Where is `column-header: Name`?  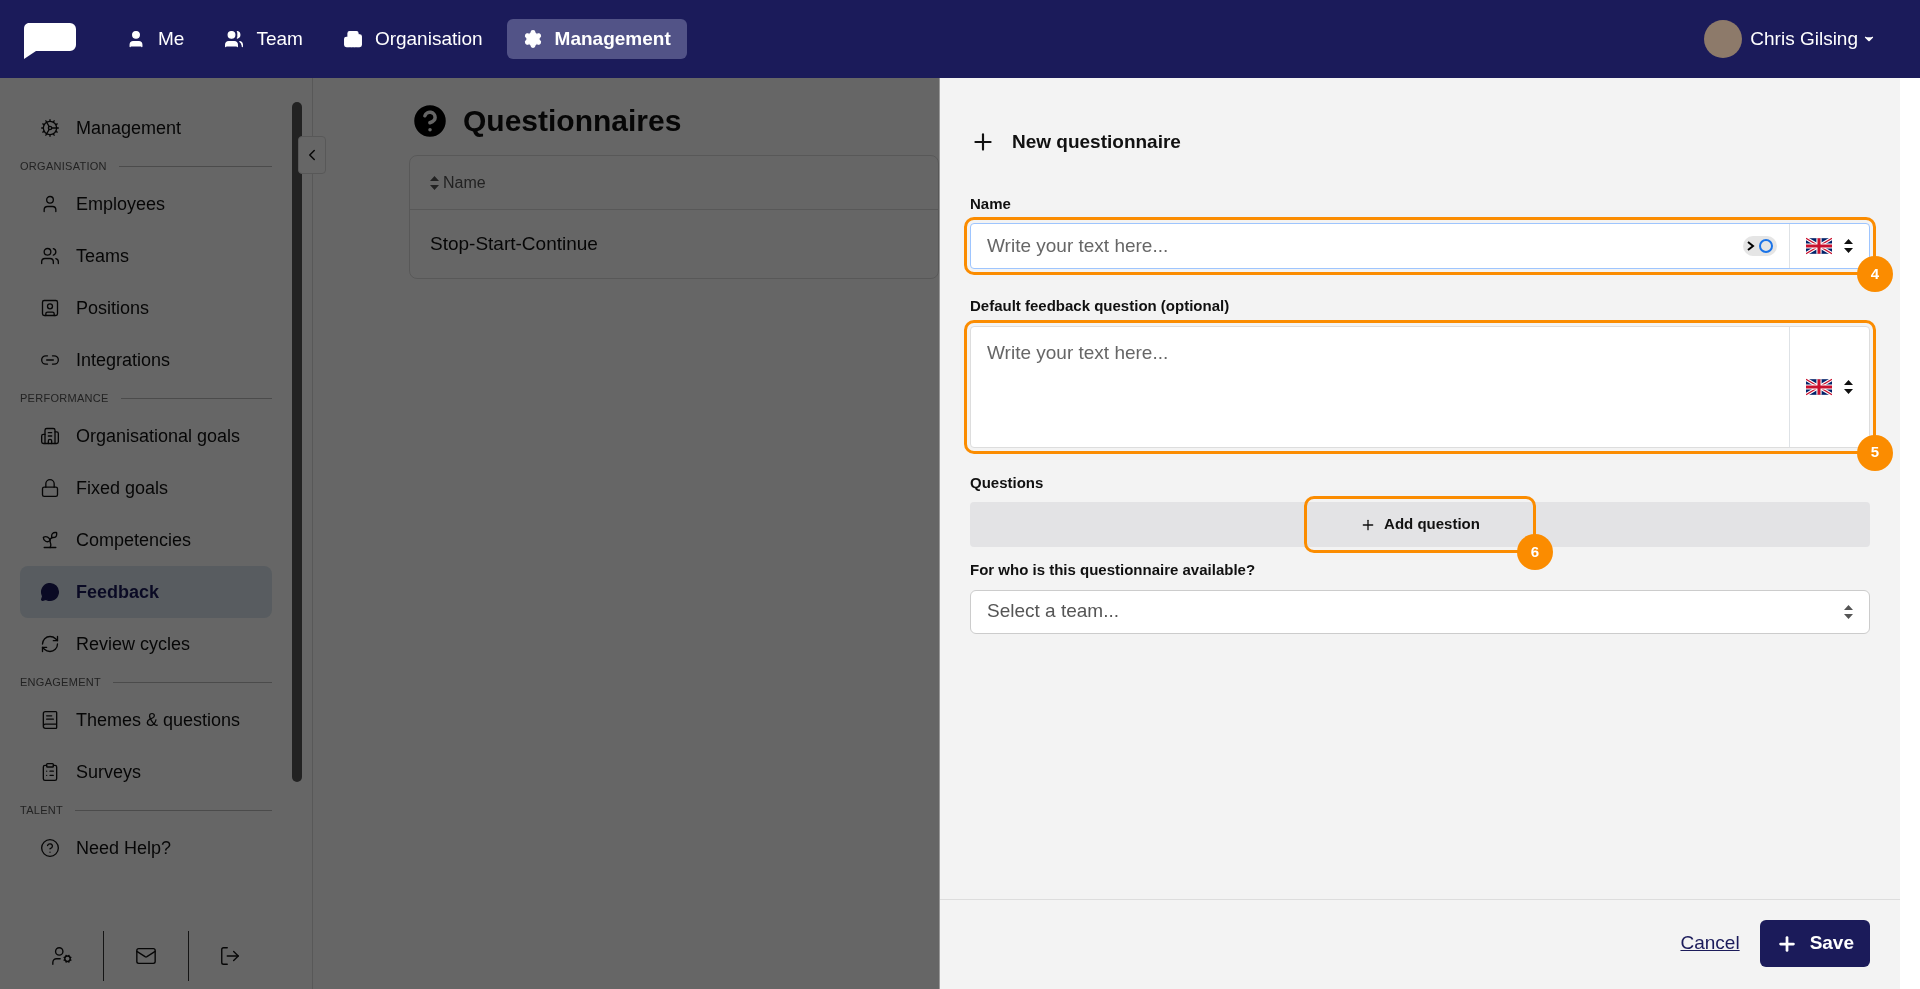 column-header: Name is located at coordinates (458, 182).